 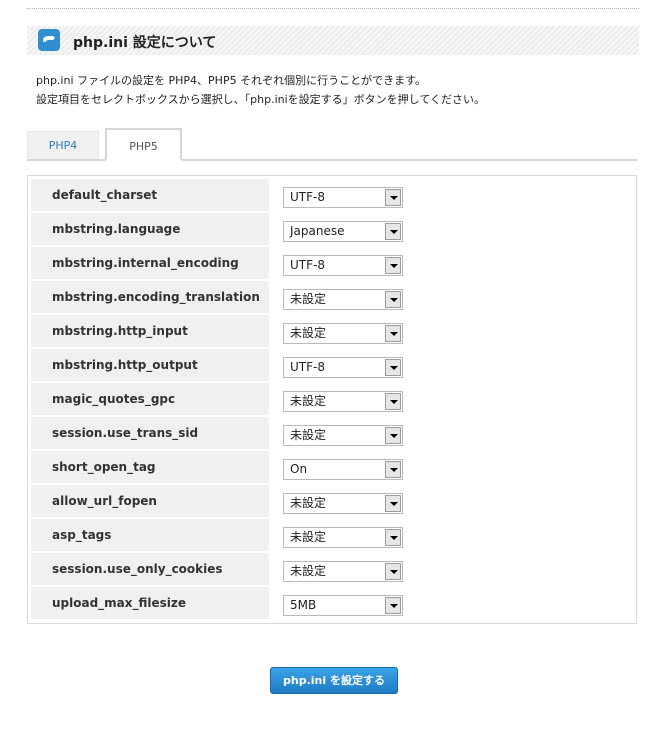 I want to click on setting-label: magic_quotes_gpc, so click(x=150, y=399).